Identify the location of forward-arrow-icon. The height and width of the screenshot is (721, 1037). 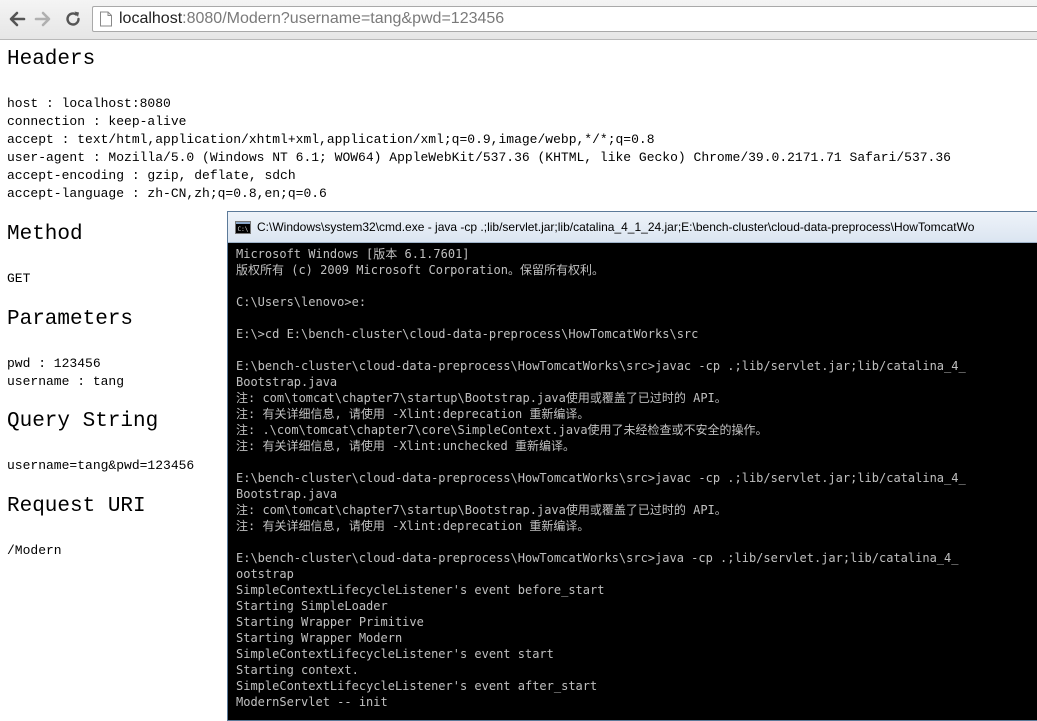
(42, 19).